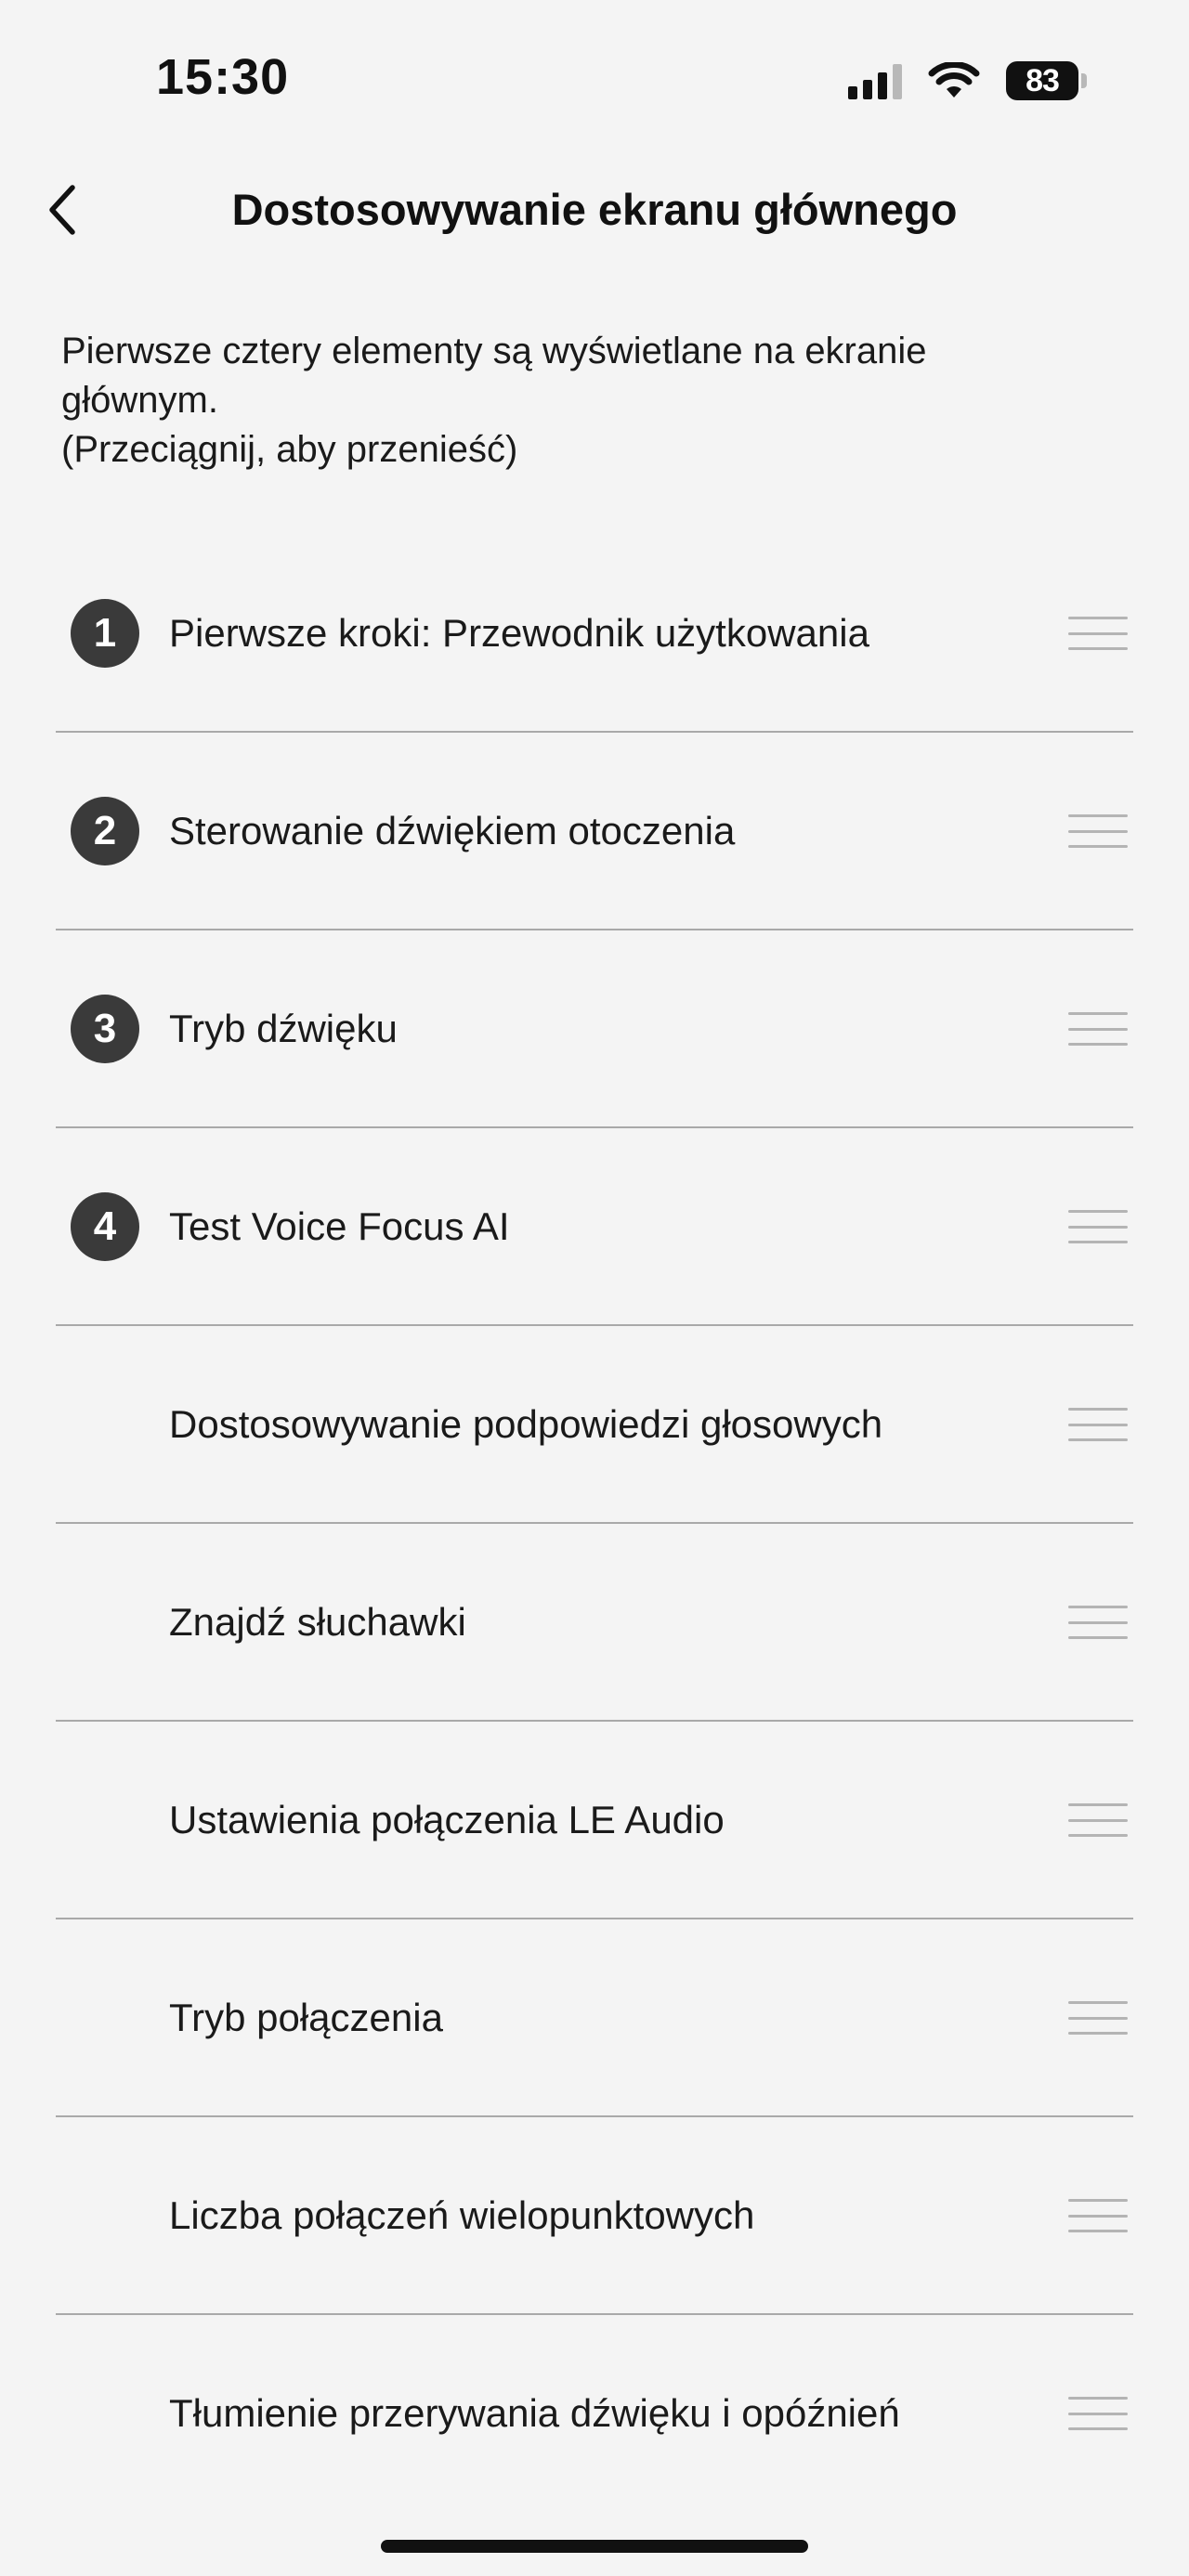  Describe the element at coordinates (283, 1028) in the screenshot. I see `list-item-label: Tryb dźwięku` at that location.